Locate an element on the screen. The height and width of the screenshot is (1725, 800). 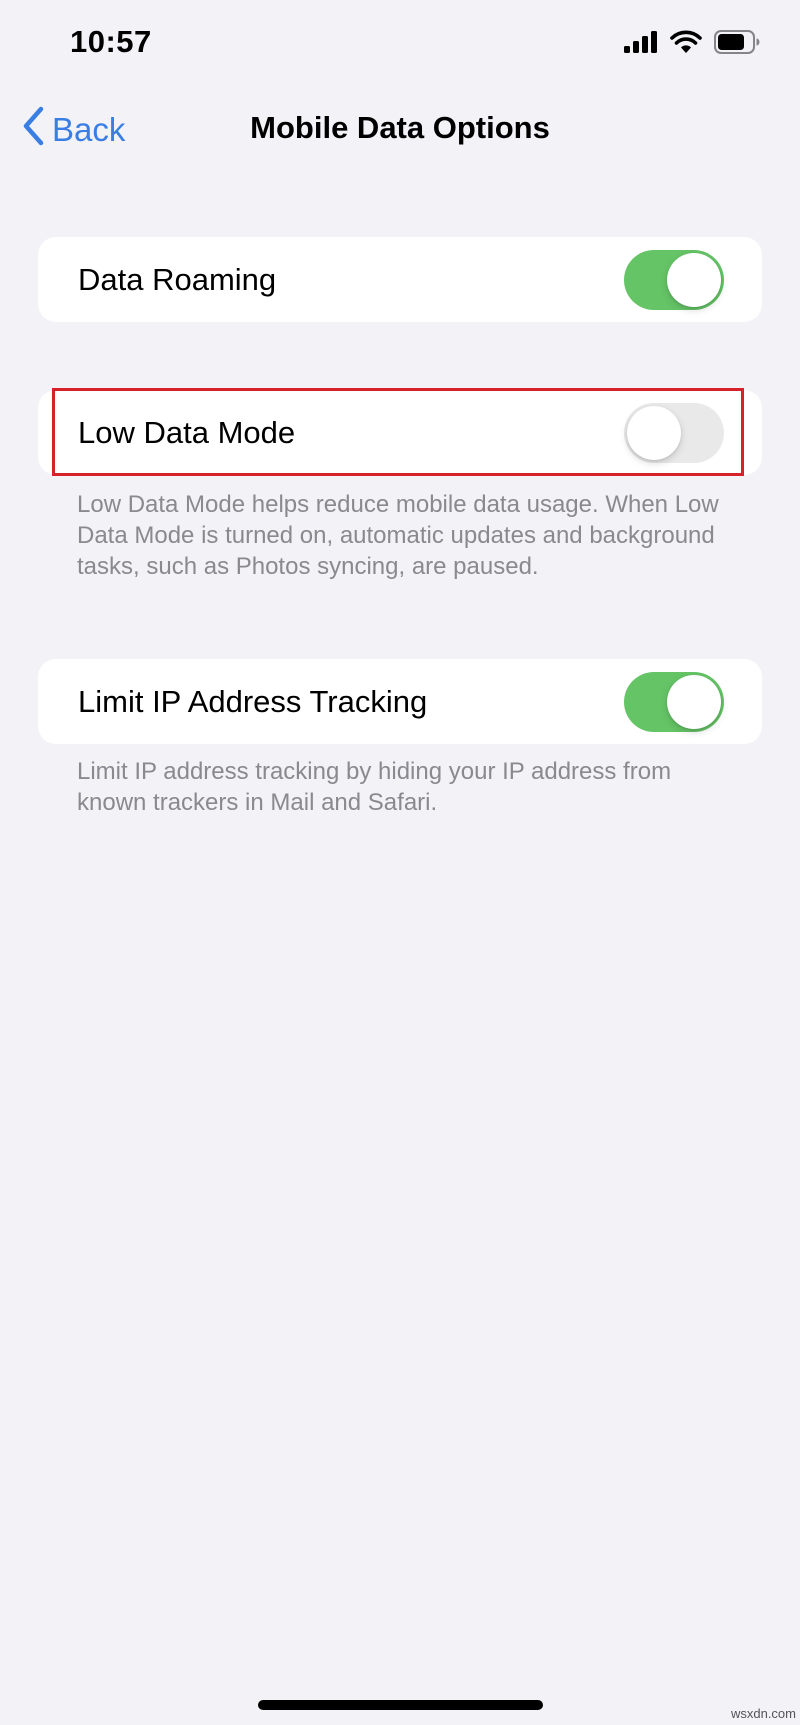
battery-icon is located at coordinates (737, 44).